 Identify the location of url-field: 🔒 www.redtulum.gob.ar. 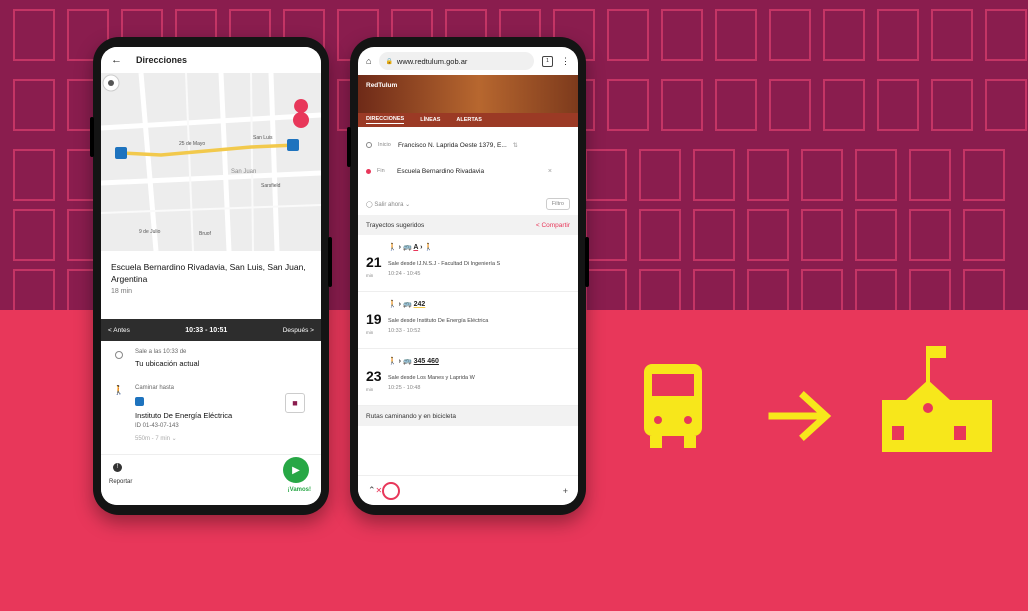
(456, 61).